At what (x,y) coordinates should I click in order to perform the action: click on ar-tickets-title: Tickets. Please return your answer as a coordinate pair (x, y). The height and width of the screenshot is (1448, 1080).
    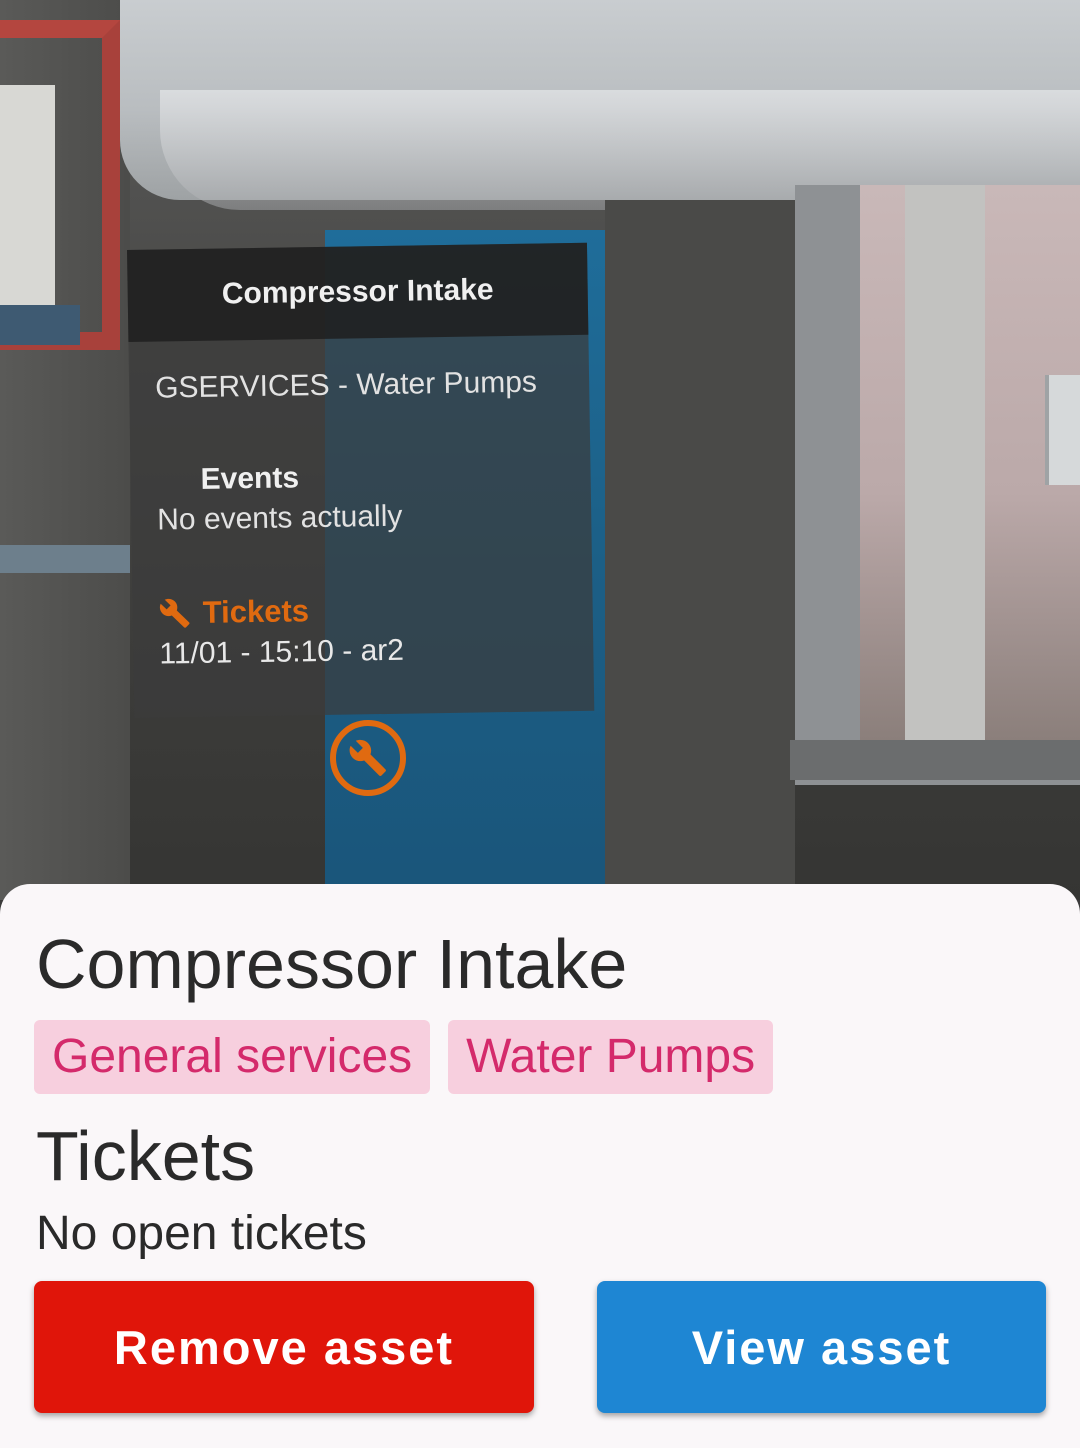
    Looking at the image, I should click on (256, 611).